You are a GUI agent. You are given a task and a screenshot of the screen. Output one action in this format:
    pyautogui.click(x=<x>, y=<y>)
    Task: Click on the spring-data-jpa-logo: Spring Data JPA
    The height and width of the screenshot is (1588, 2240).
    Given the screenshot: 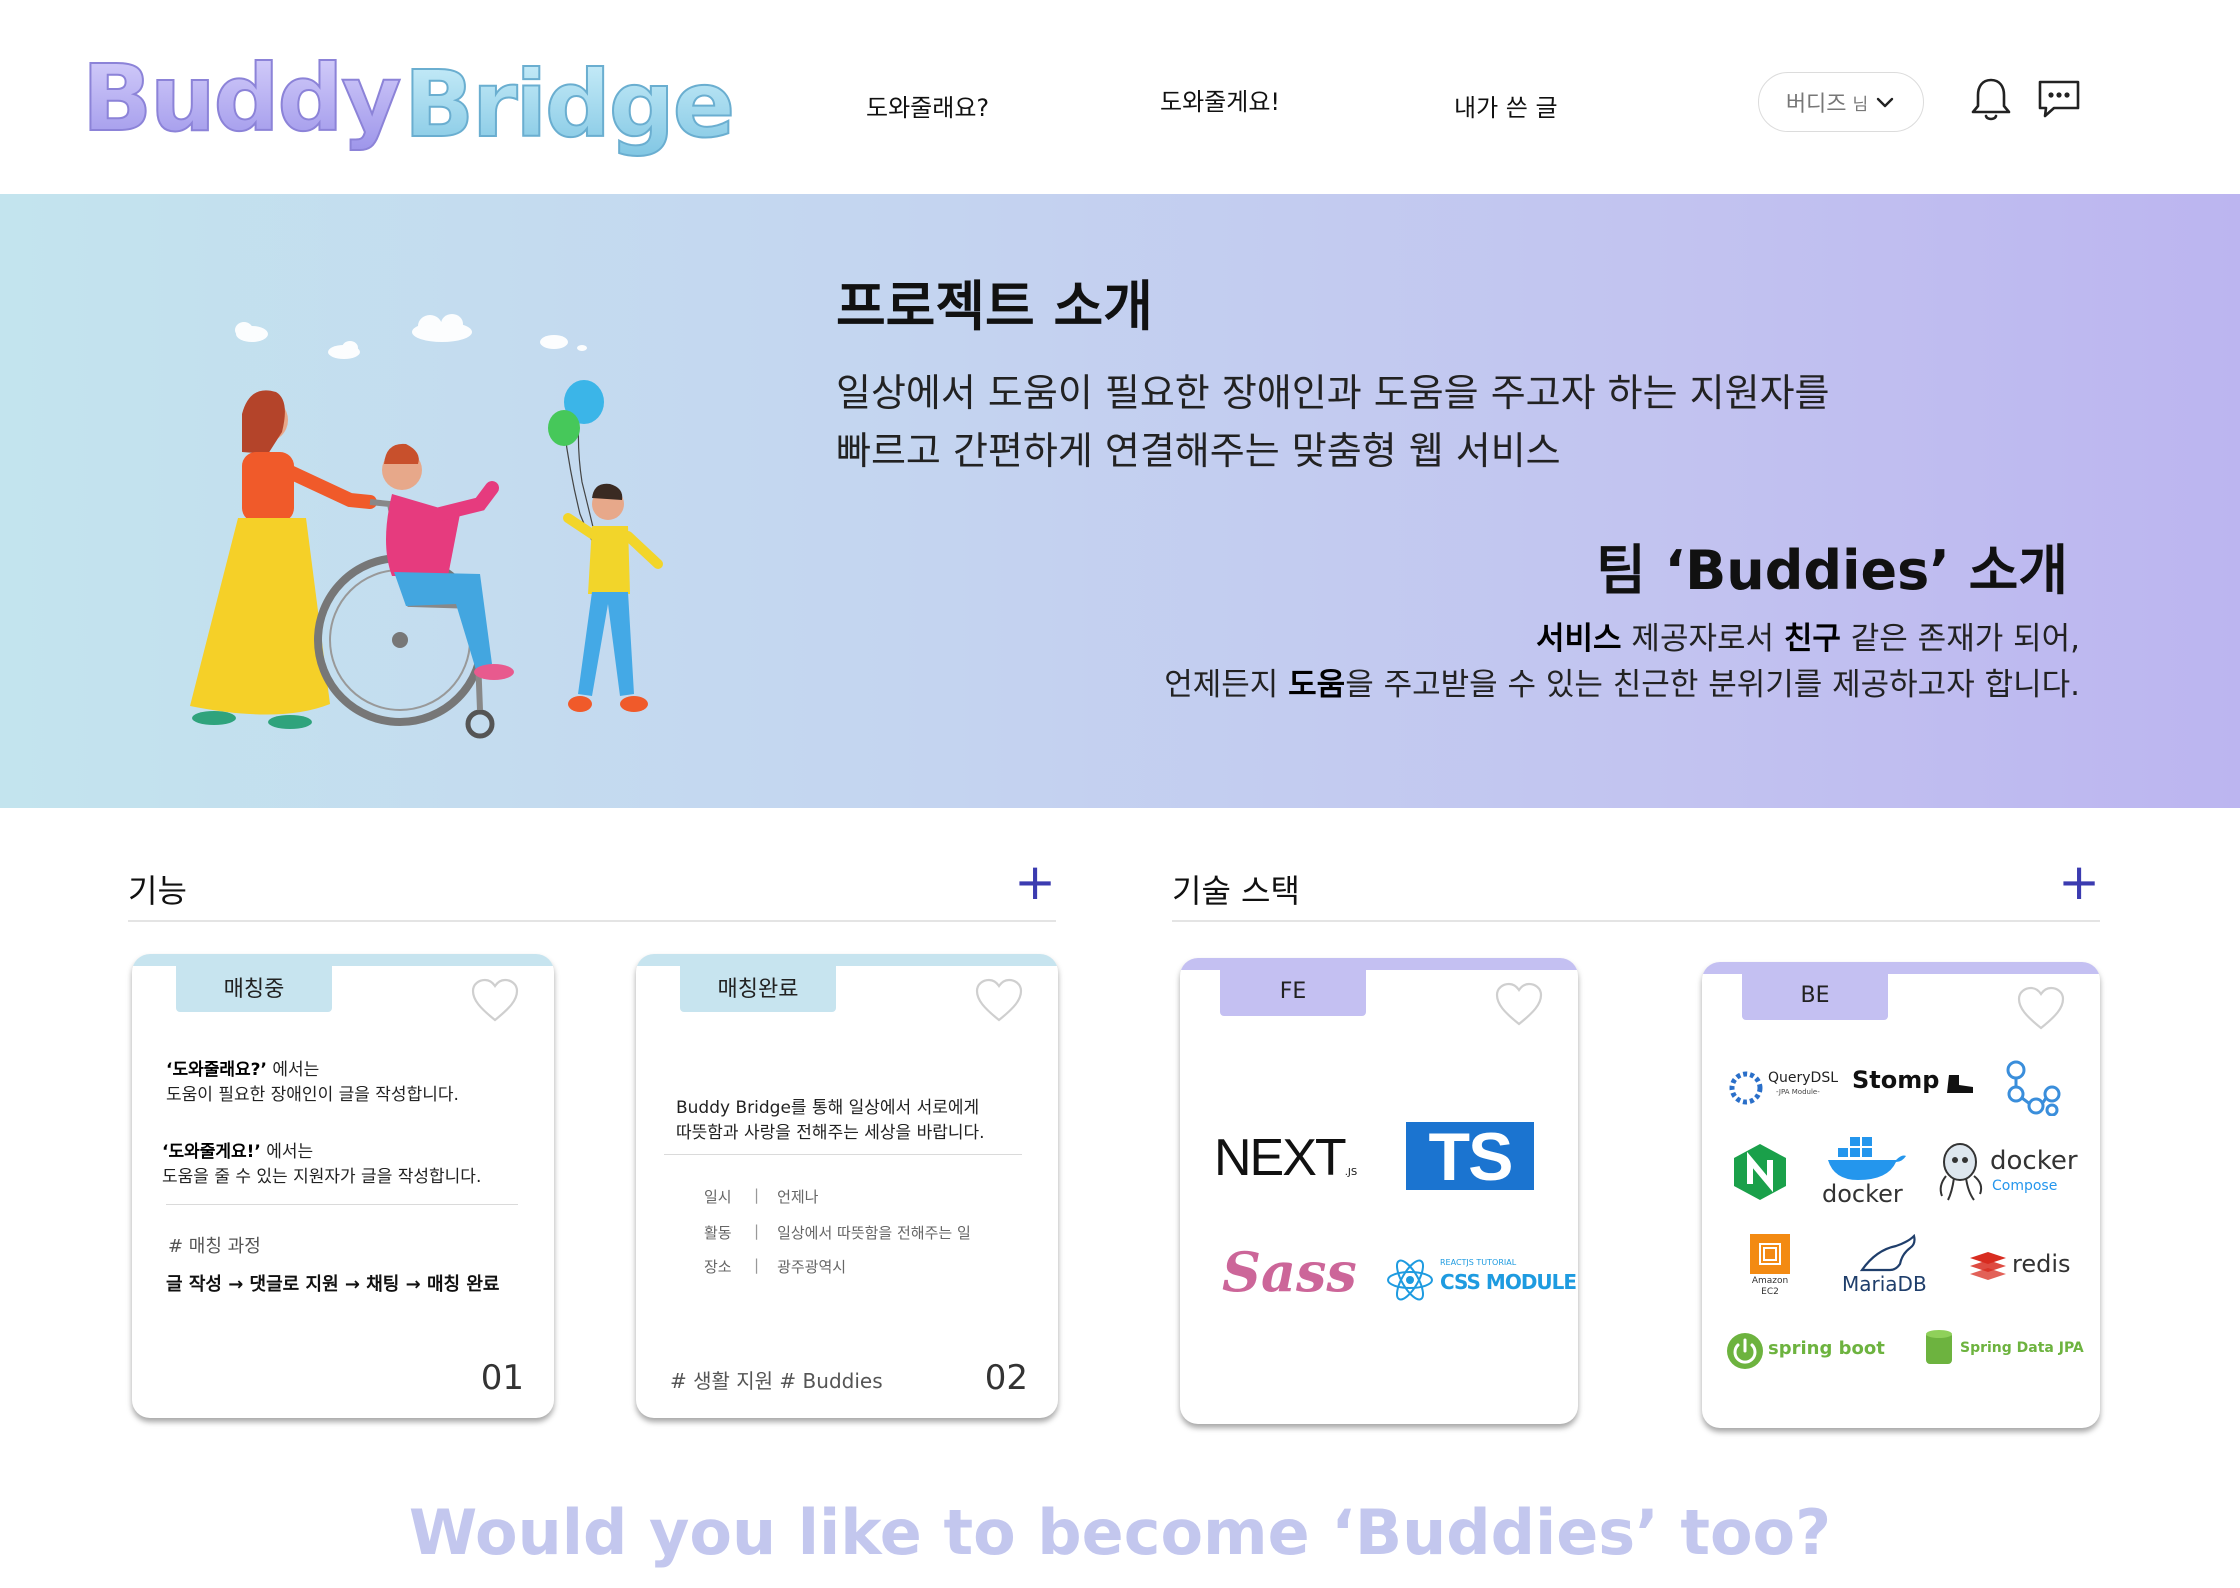 What is the action you would take?
    pyautogui.click(x=2004, y=1350)
    